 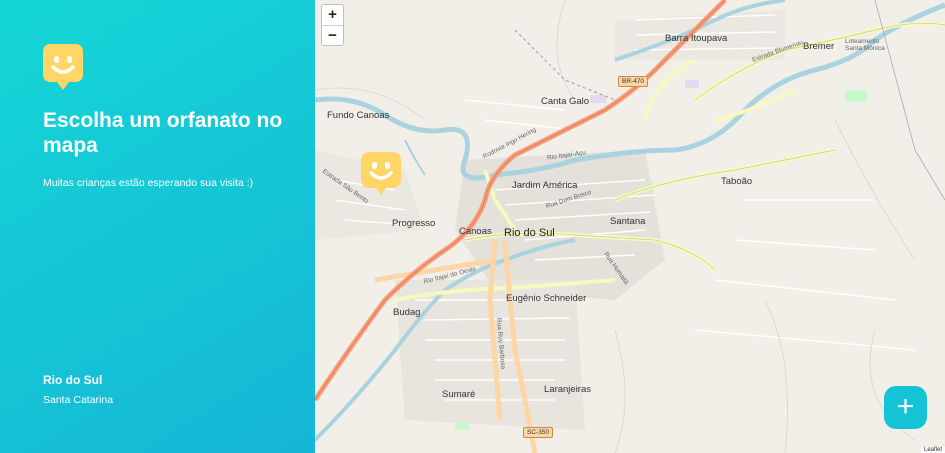 What do you see at coordinates (567, 389) in the screenshot?
I see `map-label-laranjeiras: Laranjeiras` at bounding box center [567, 389].